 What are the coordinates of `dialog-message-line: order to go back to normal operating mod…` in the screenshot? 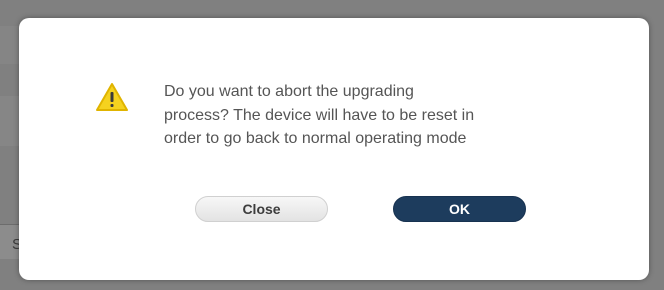 It's located at (315, 138).